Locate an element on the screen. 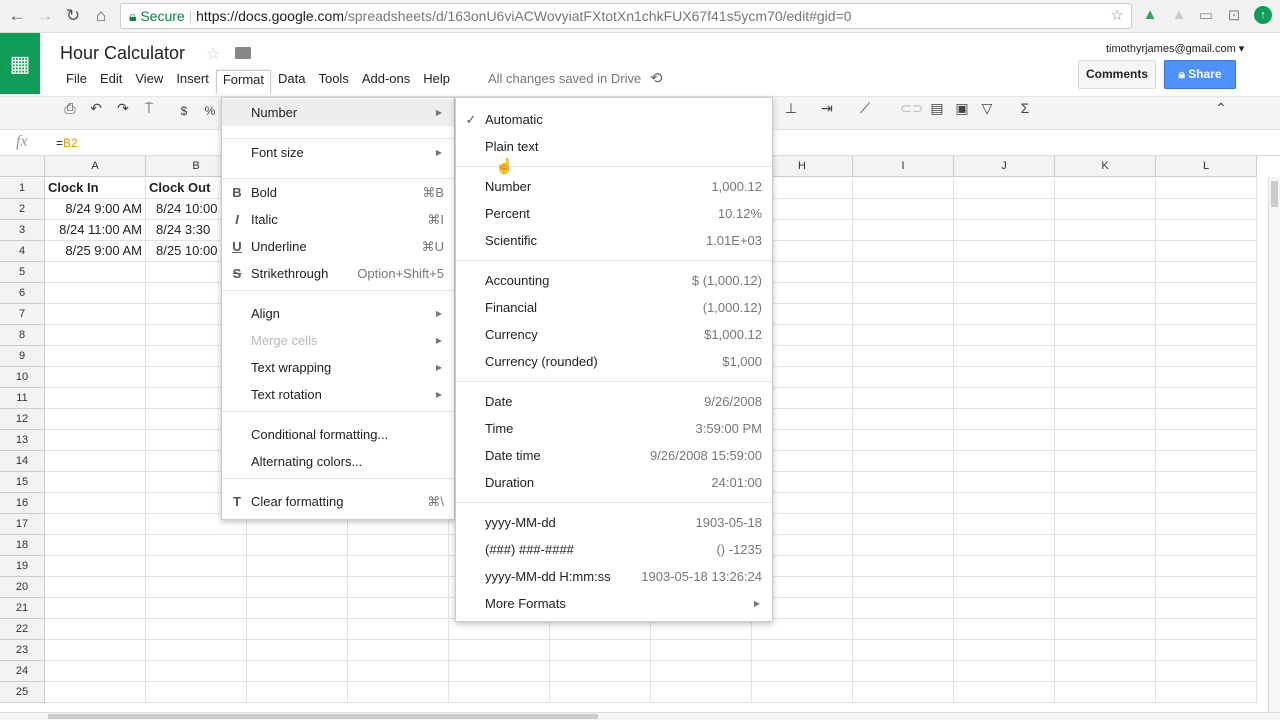 This screenshot has height=720, width=1280. cell-L15 is located at coordinates (1206, 482).